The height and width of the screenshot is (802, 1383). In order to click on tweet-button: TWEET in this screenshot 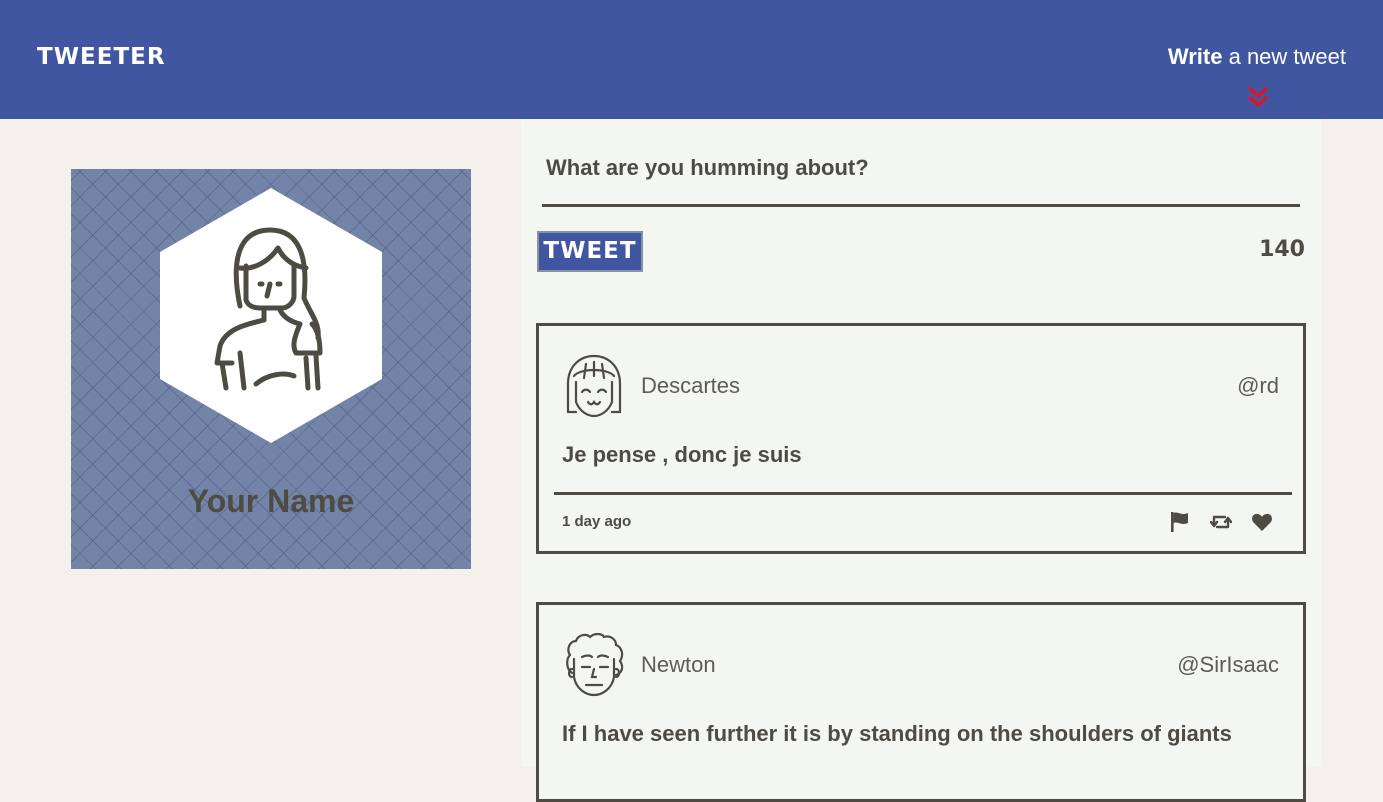, I will do `click(590, 251)`.